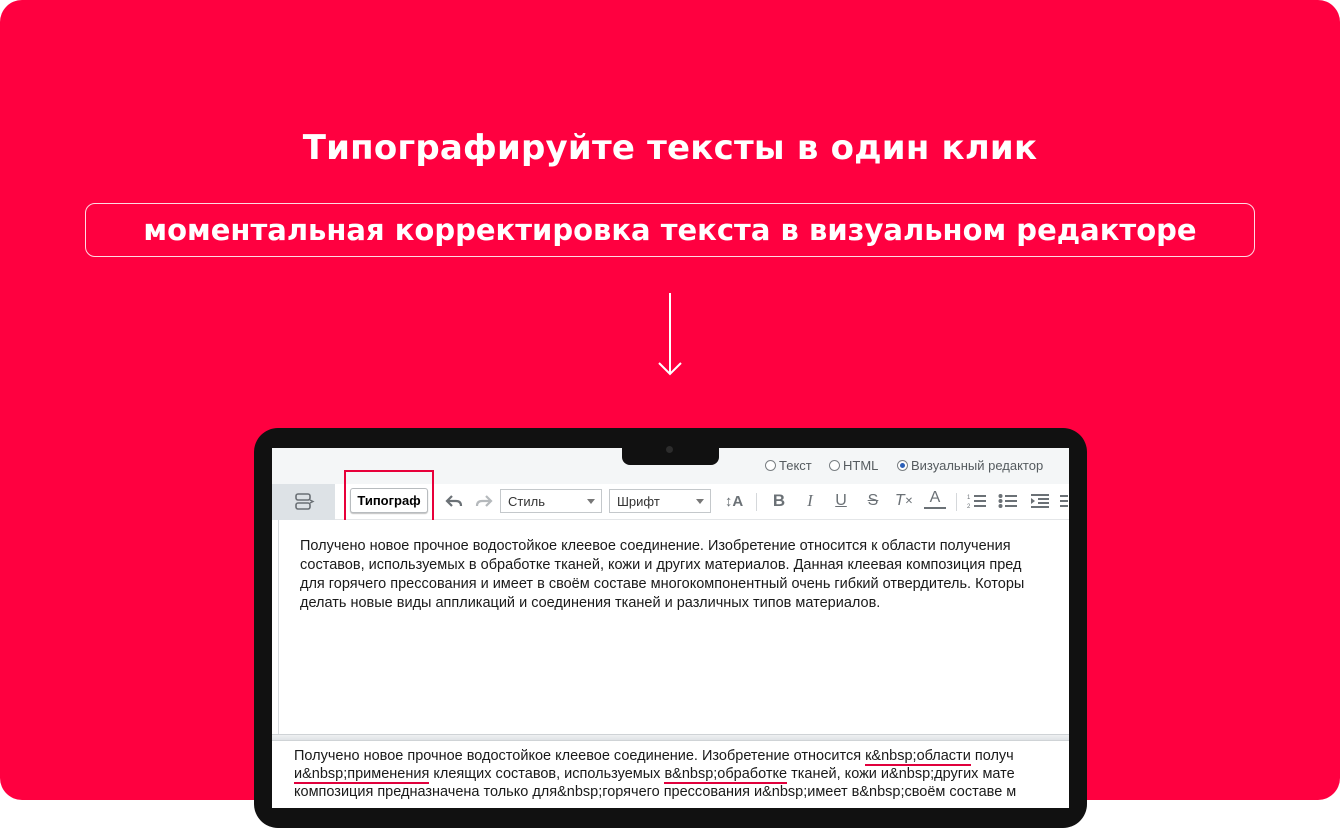 This screenshot has height=828, width=1340. What do you see at coordinates (670, 334) in the screenshot?
I see `down-arrow-icon` at bounding box center [670, 334].